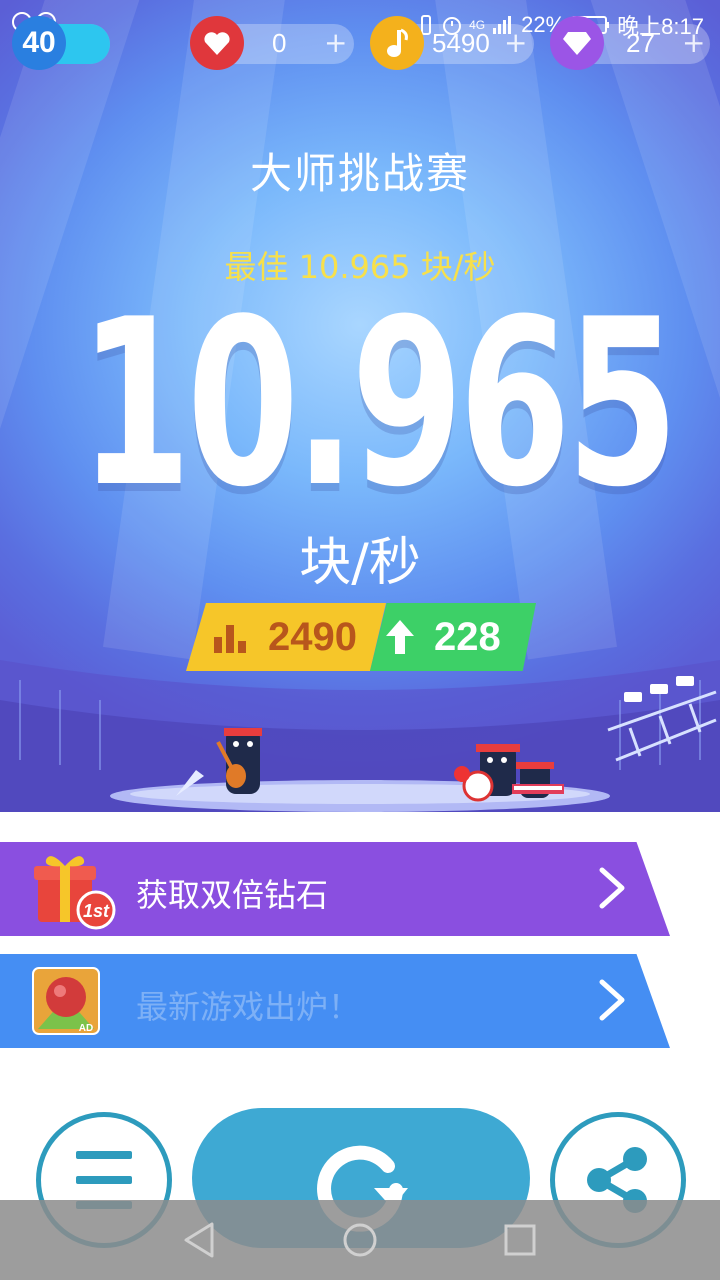 The height and width of the screenshot is (1280, 720). I want to click on system-nav-bar, so click(360, 1240).